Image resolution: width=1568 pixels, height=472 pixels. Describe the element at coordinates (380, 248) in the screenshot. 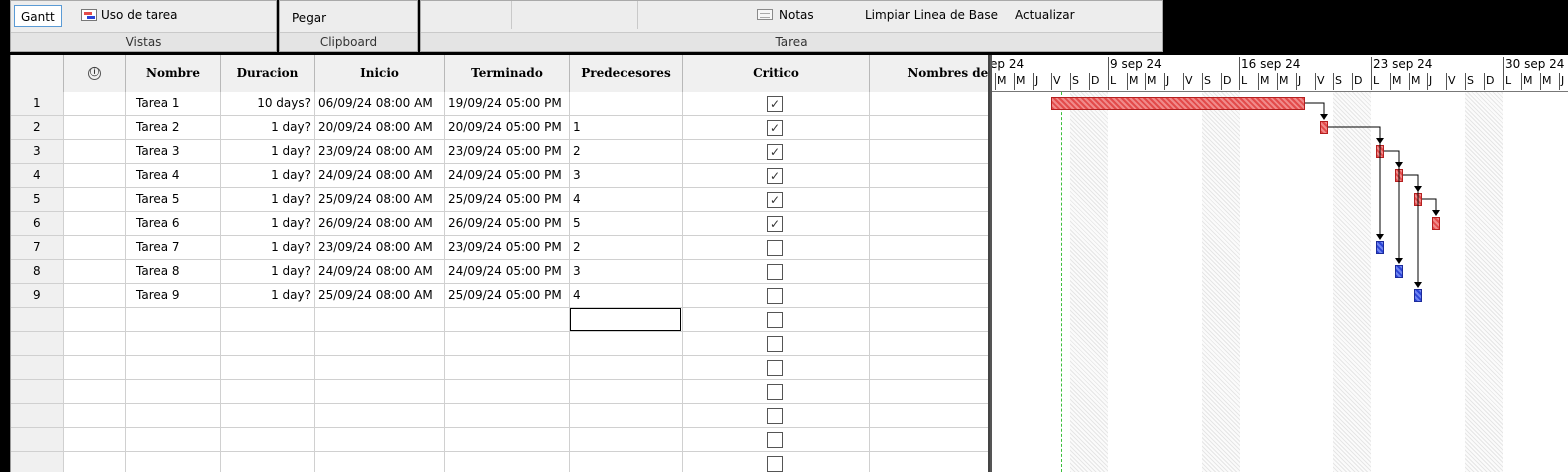

I see `start-cell: 23/09/24 08:00 AM` at that location.